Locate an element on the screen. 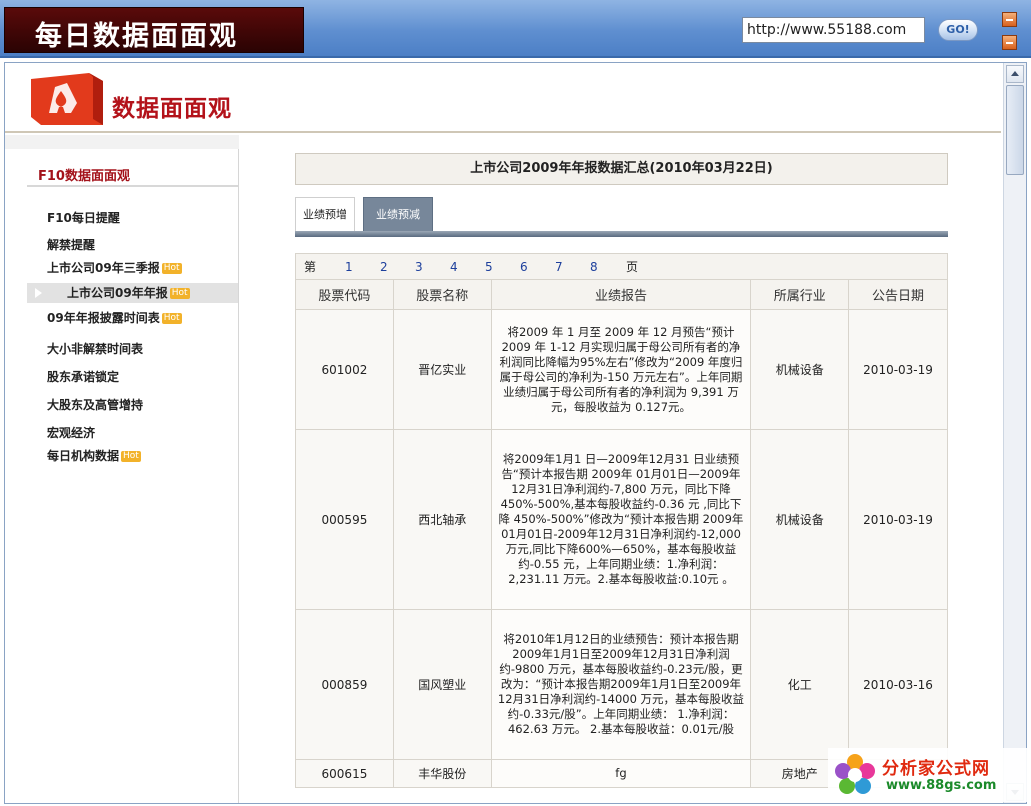 The width and height of the screenshot is (1031, 806). sidebar-item-q3-report: 上市公司09年三季报 Hot is located at coordinates (114, 267).